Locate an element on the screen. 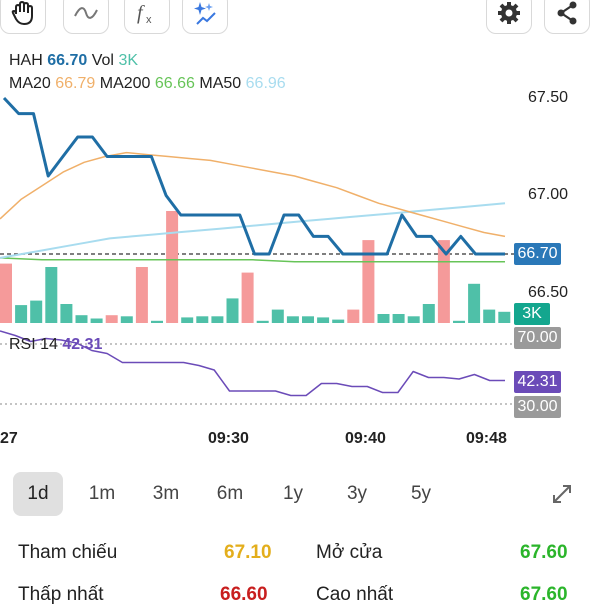 This screenshot has height=606, width=600. range-6m: 6m is located at coordinates (230, 494).